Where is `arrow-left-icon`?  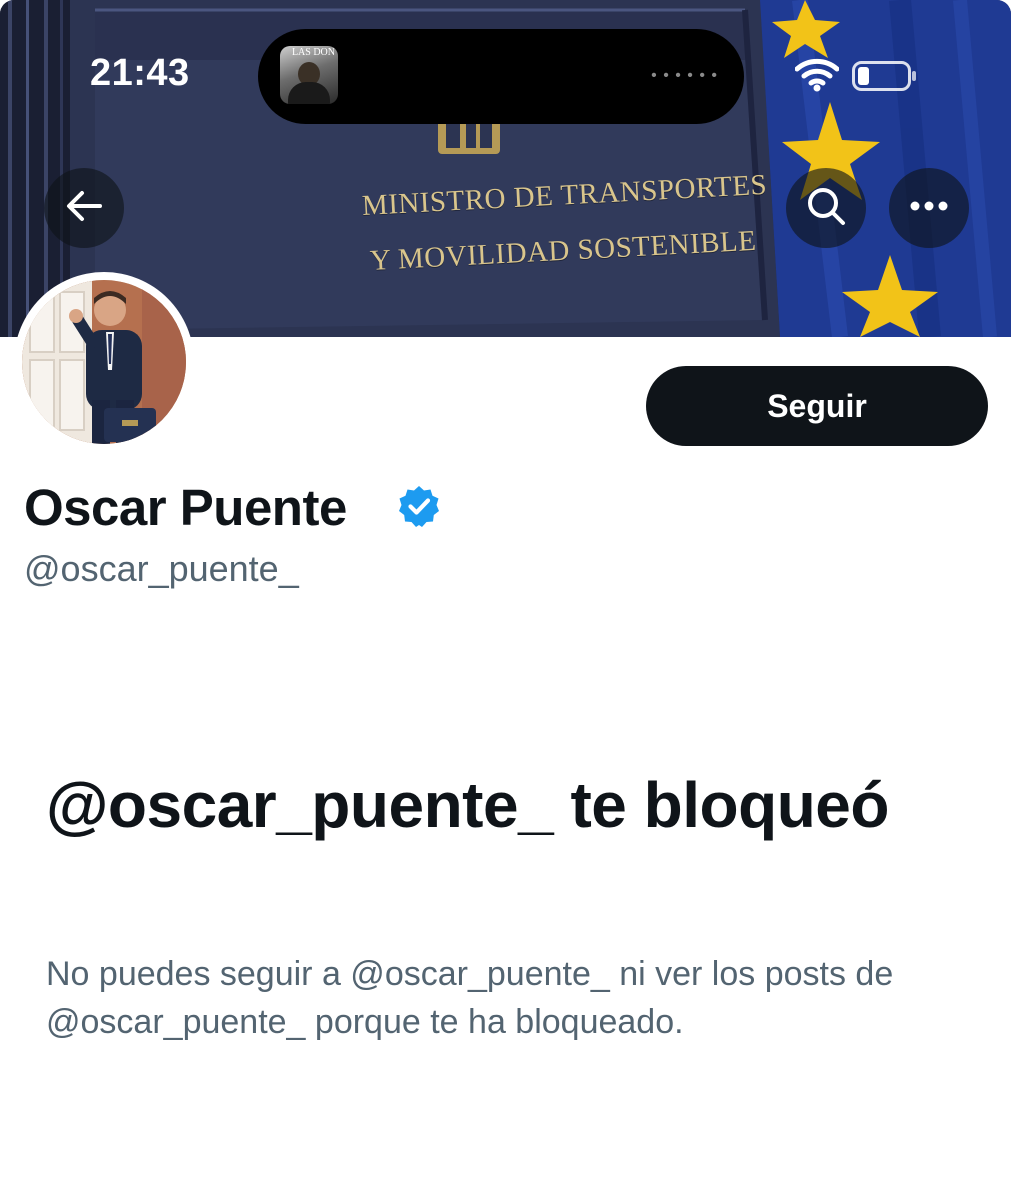 arrow-left-icon is located at coordinates (84, 208).